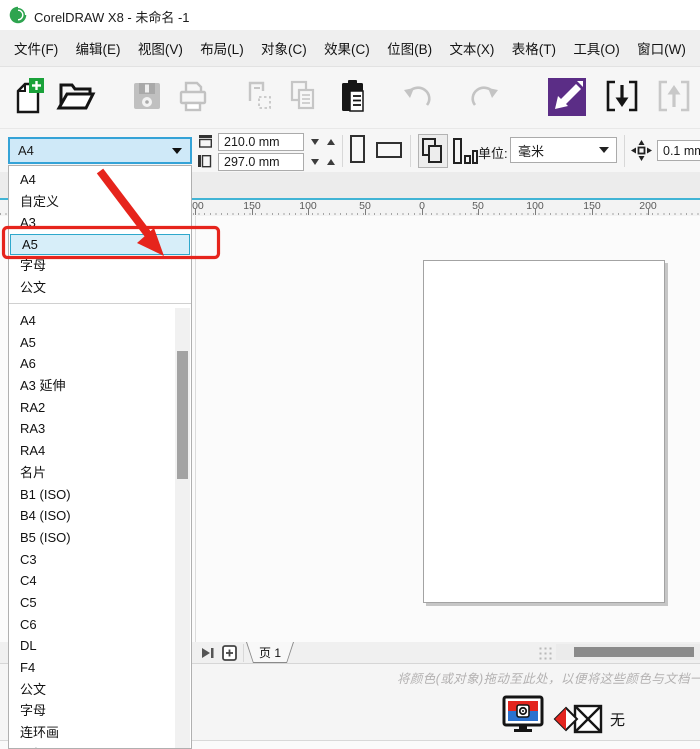 The image size is (700, 749). Describe the element at coordinates (98, 48) in the screenshot. I see `menu-edit: 编辑(E)` at that location.